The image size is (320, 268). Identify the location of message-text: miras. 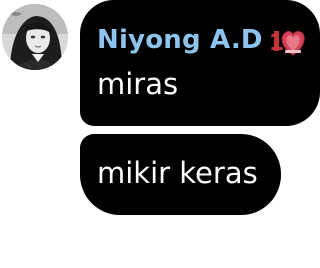
(138, 84).